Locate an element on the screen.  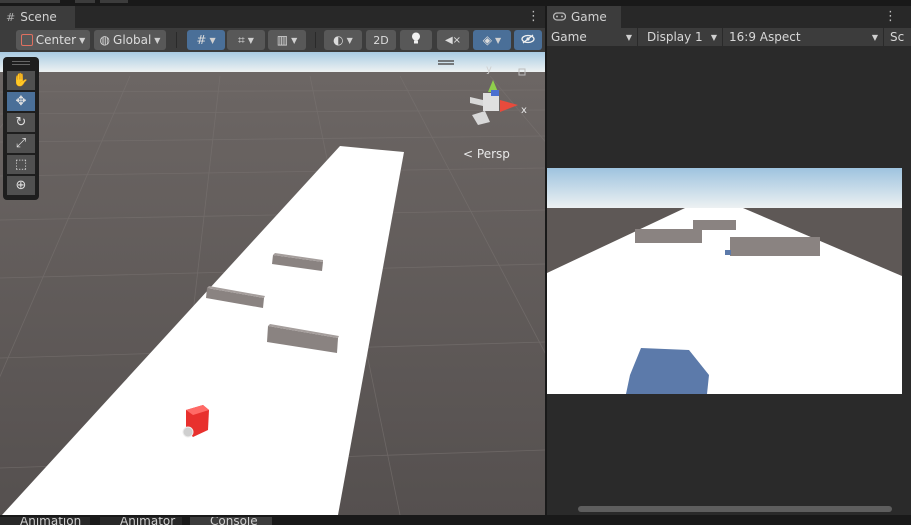
increment-snap-button: ⌗ ▼ is located at coordinates (246, 40).